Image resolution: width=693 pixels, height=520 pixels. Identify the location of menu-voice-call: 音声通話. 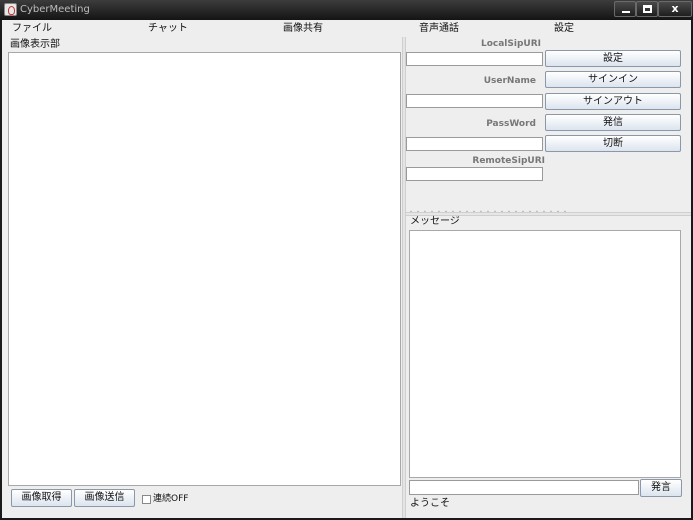
(439, 28).